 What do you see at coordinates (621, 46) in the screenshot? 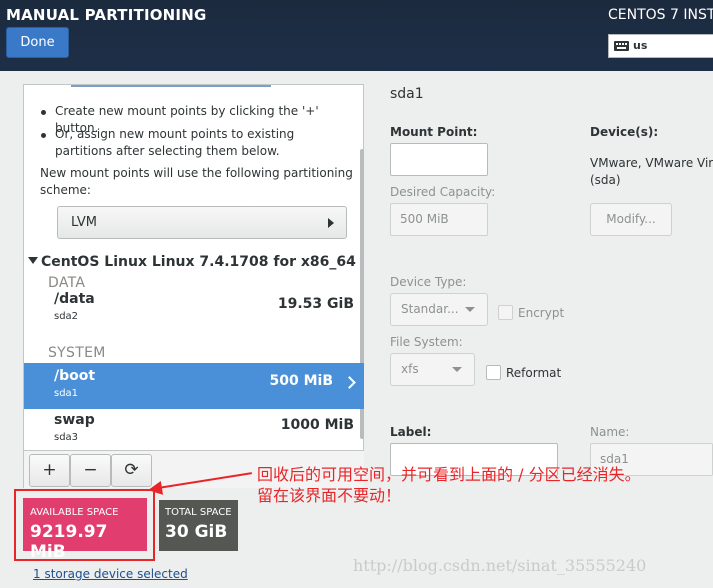
I see `keyboard-icon` at bounding box center [621, 46].